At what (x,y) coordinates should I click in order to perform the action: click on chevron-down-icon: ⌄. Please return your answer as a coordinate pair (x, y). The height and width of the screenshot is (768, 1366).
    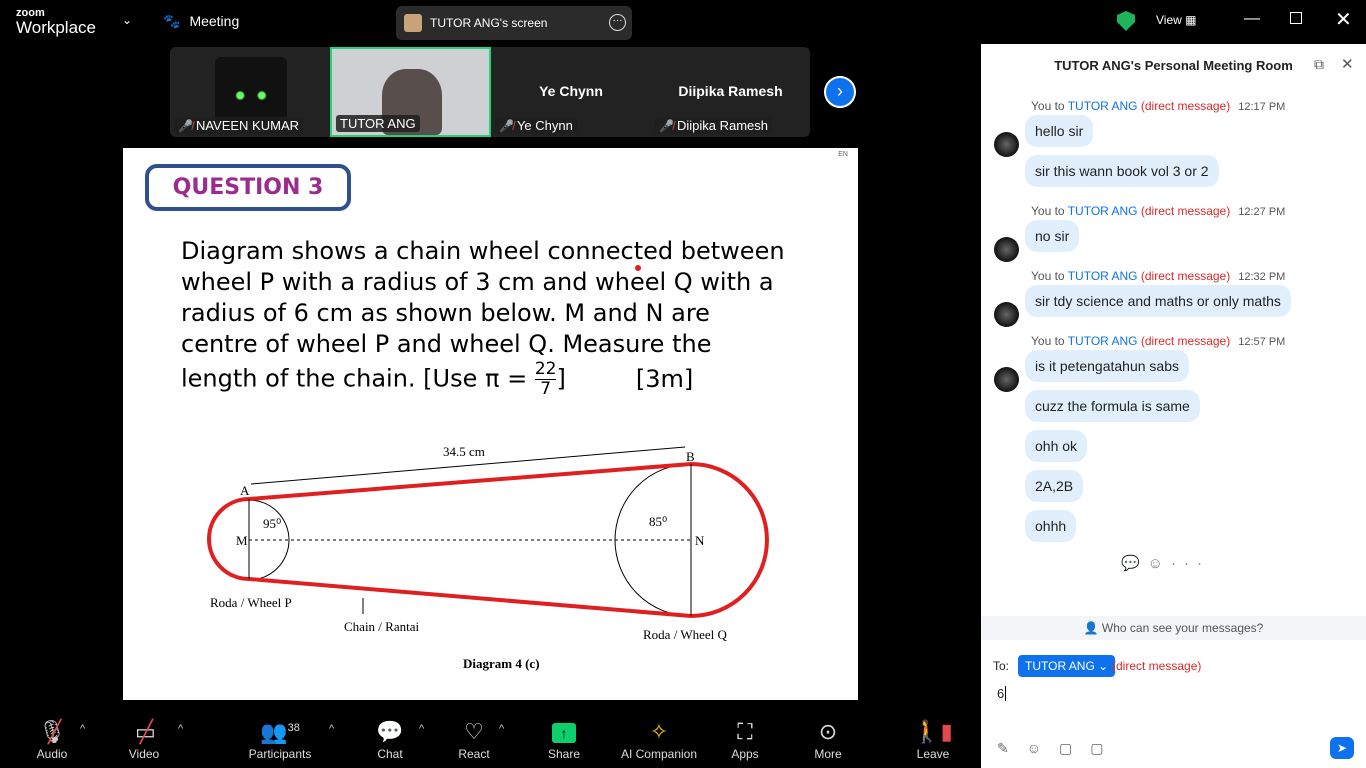
    Looking at the image, I should click on (127, 20).